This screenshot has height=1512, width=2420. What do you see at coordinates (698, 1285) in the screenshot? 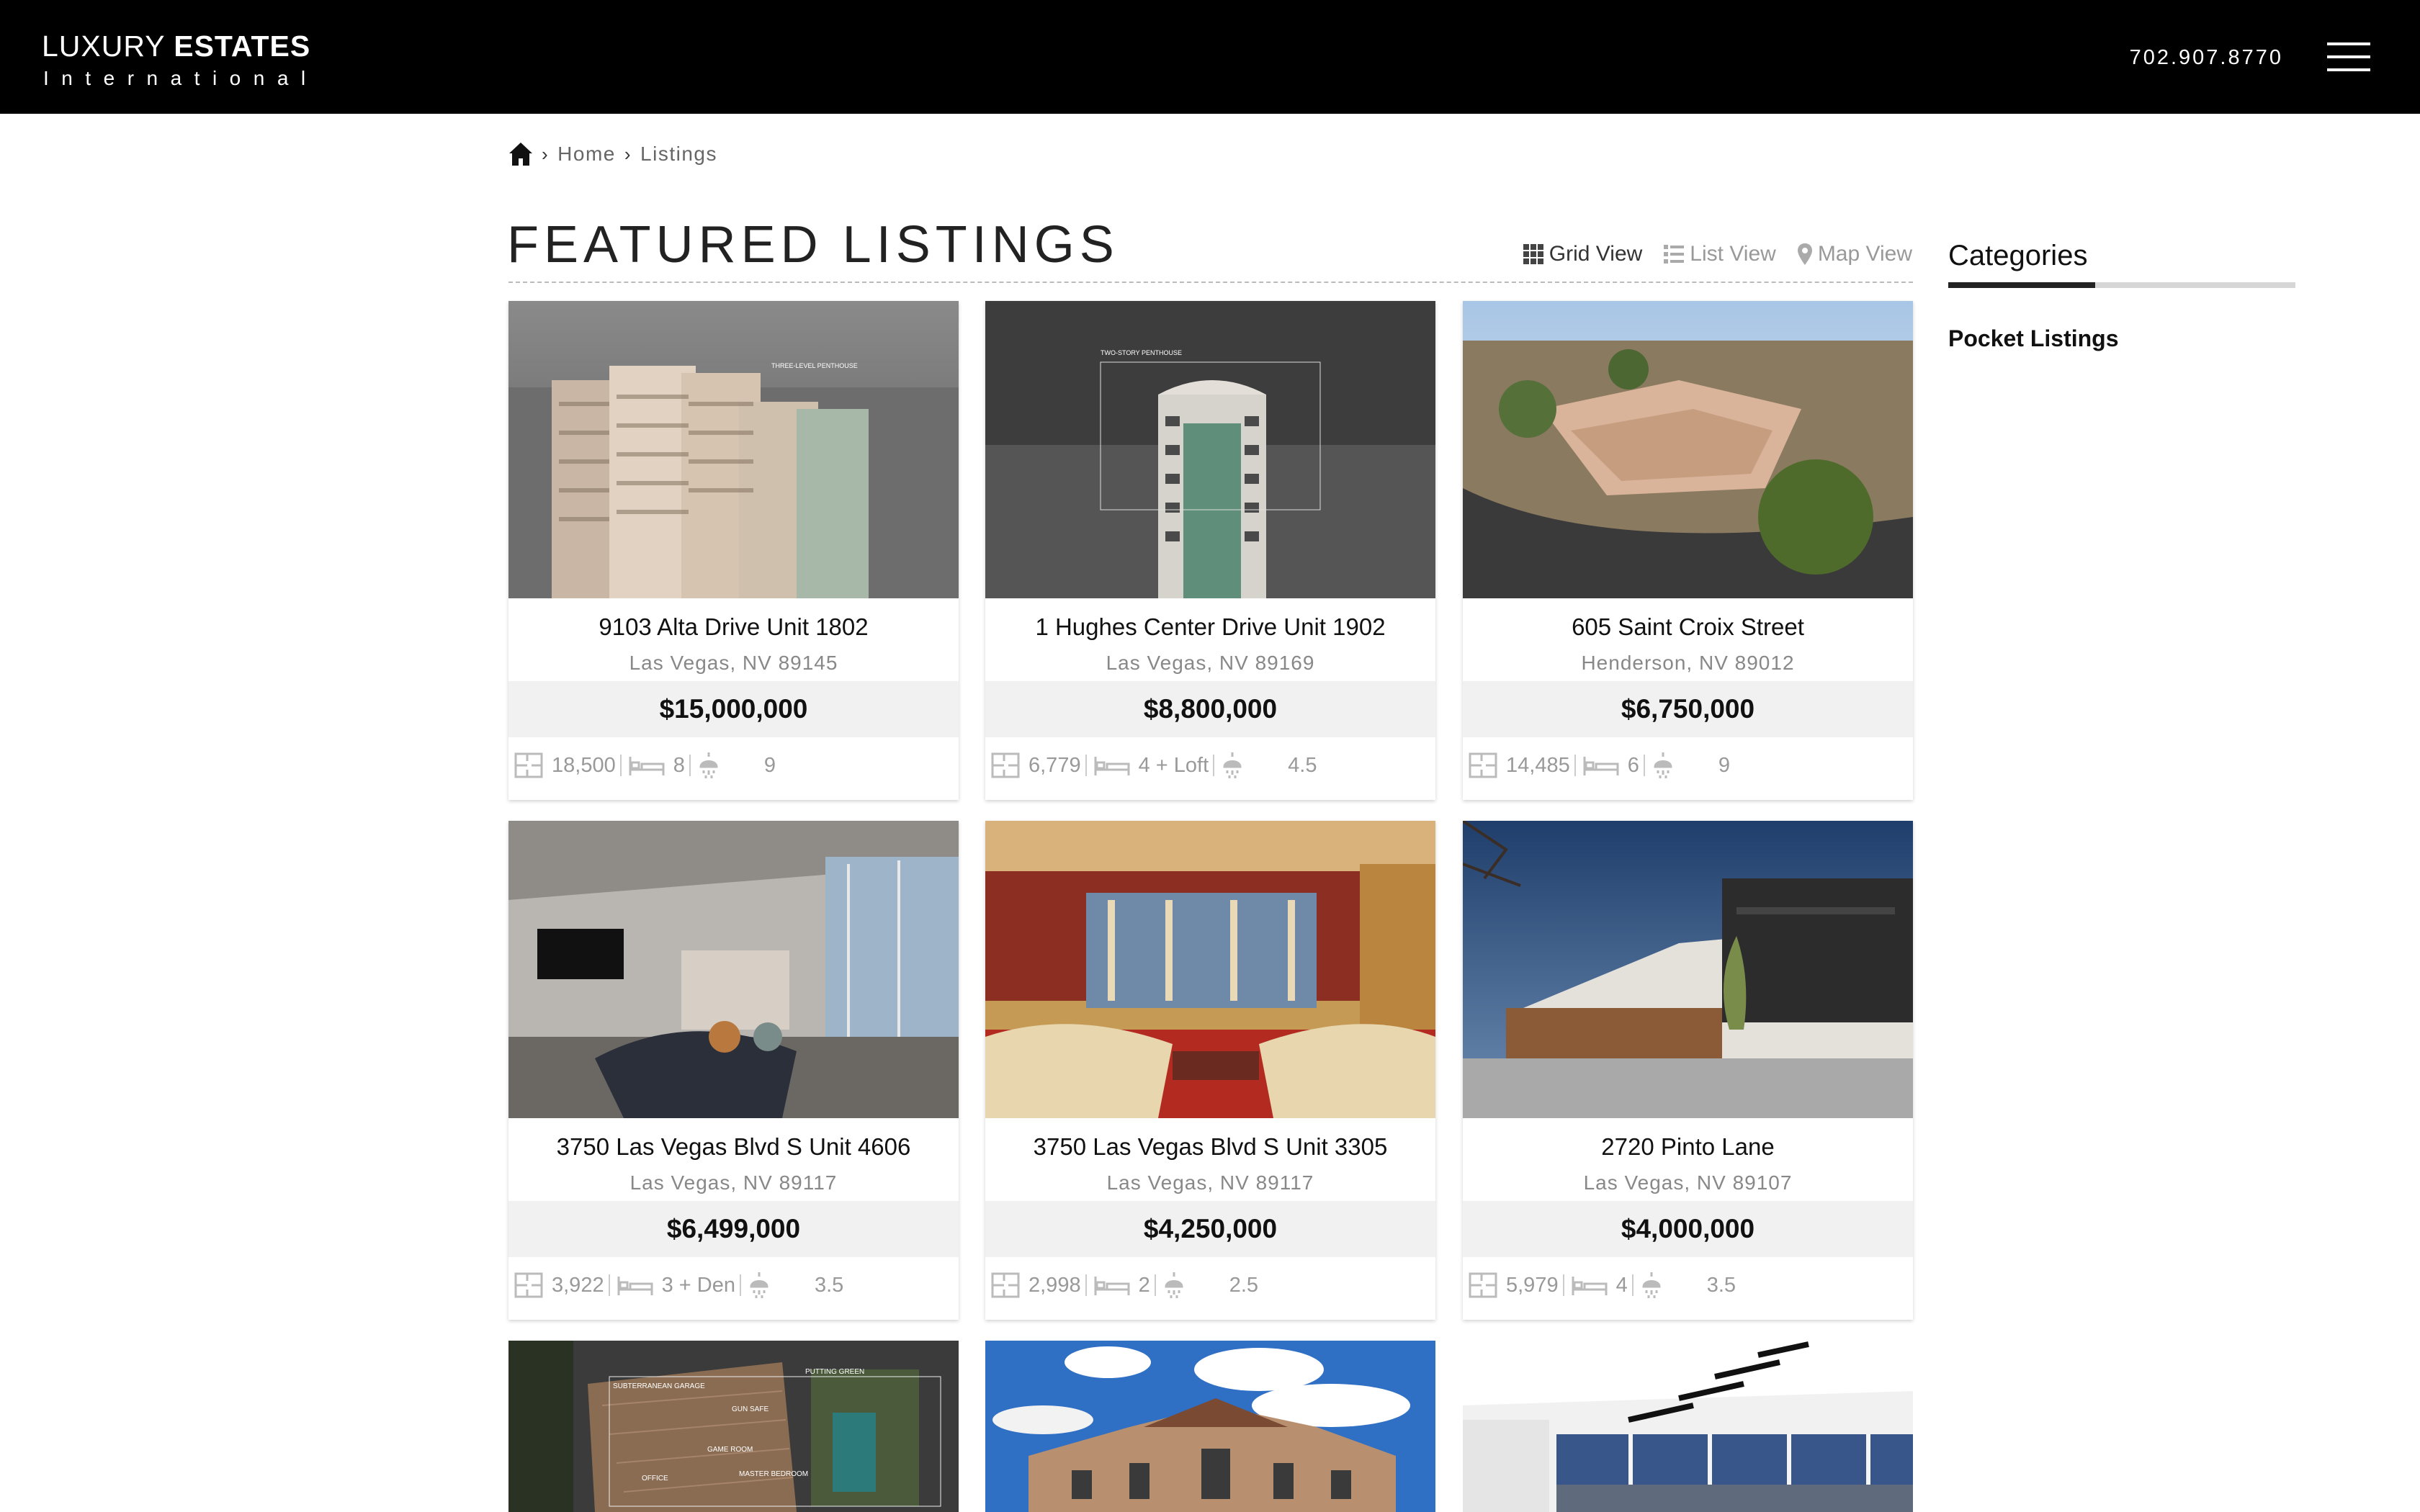
I see `listing-beds: 3 + Den` at bounding box center [698, 1285].